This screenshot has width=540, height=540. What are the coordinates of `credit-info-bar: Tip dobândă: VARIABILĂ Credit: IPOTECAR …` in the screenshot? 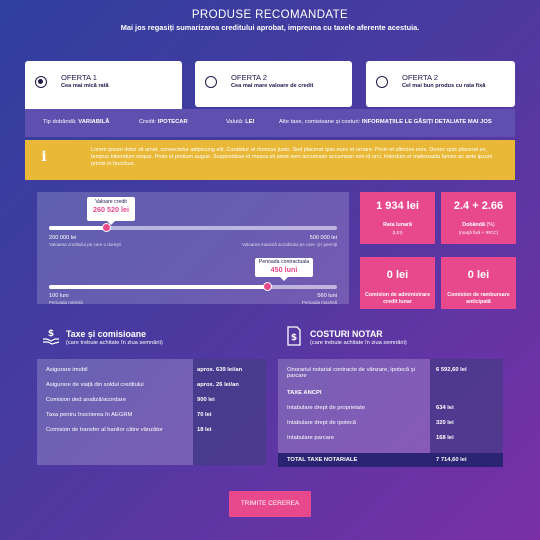 It's located at (270, 123).